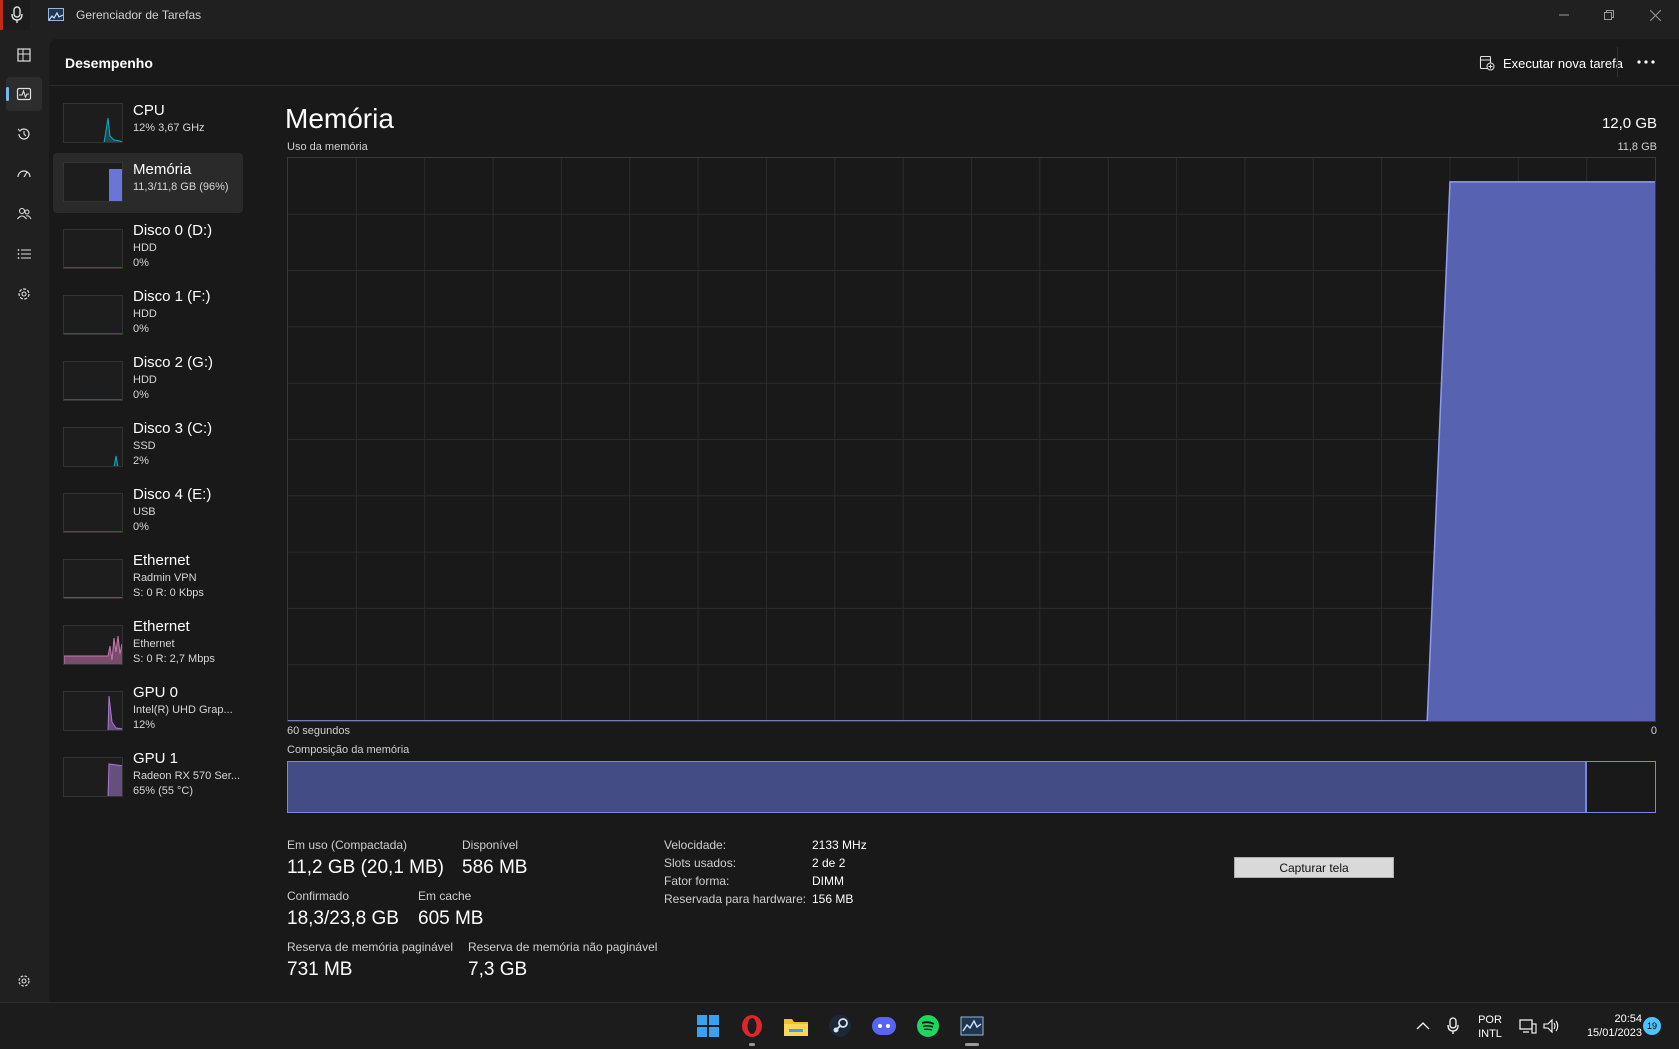 Image resolution: width=1679 pixels, height=1049 pixels. I want to click on services-icon, so click(24, 294).